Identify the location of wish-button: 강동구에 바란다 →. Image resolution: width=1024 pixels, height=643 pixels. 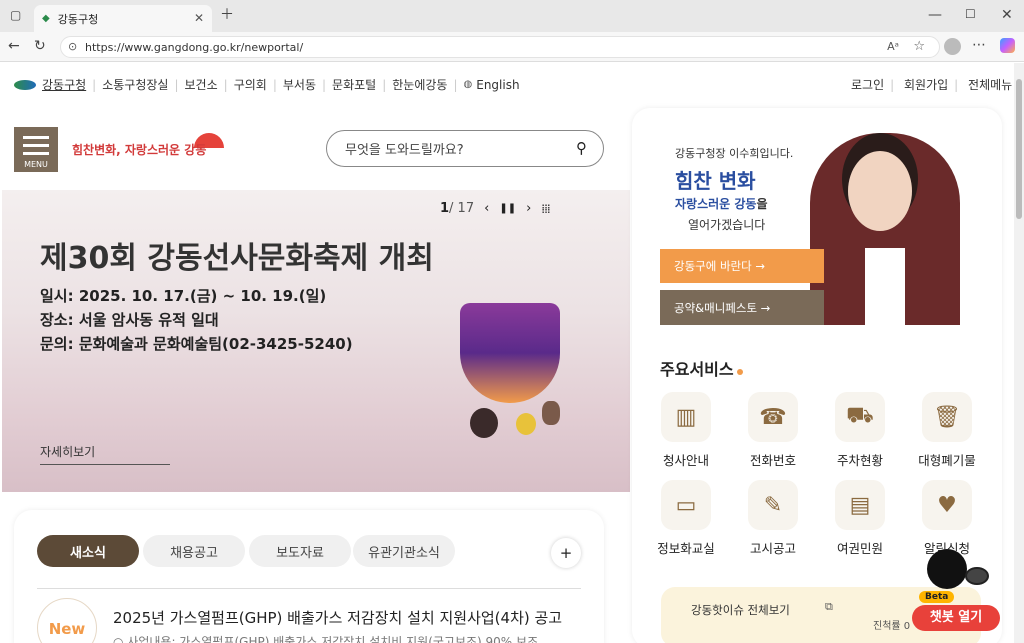
(742, 266).